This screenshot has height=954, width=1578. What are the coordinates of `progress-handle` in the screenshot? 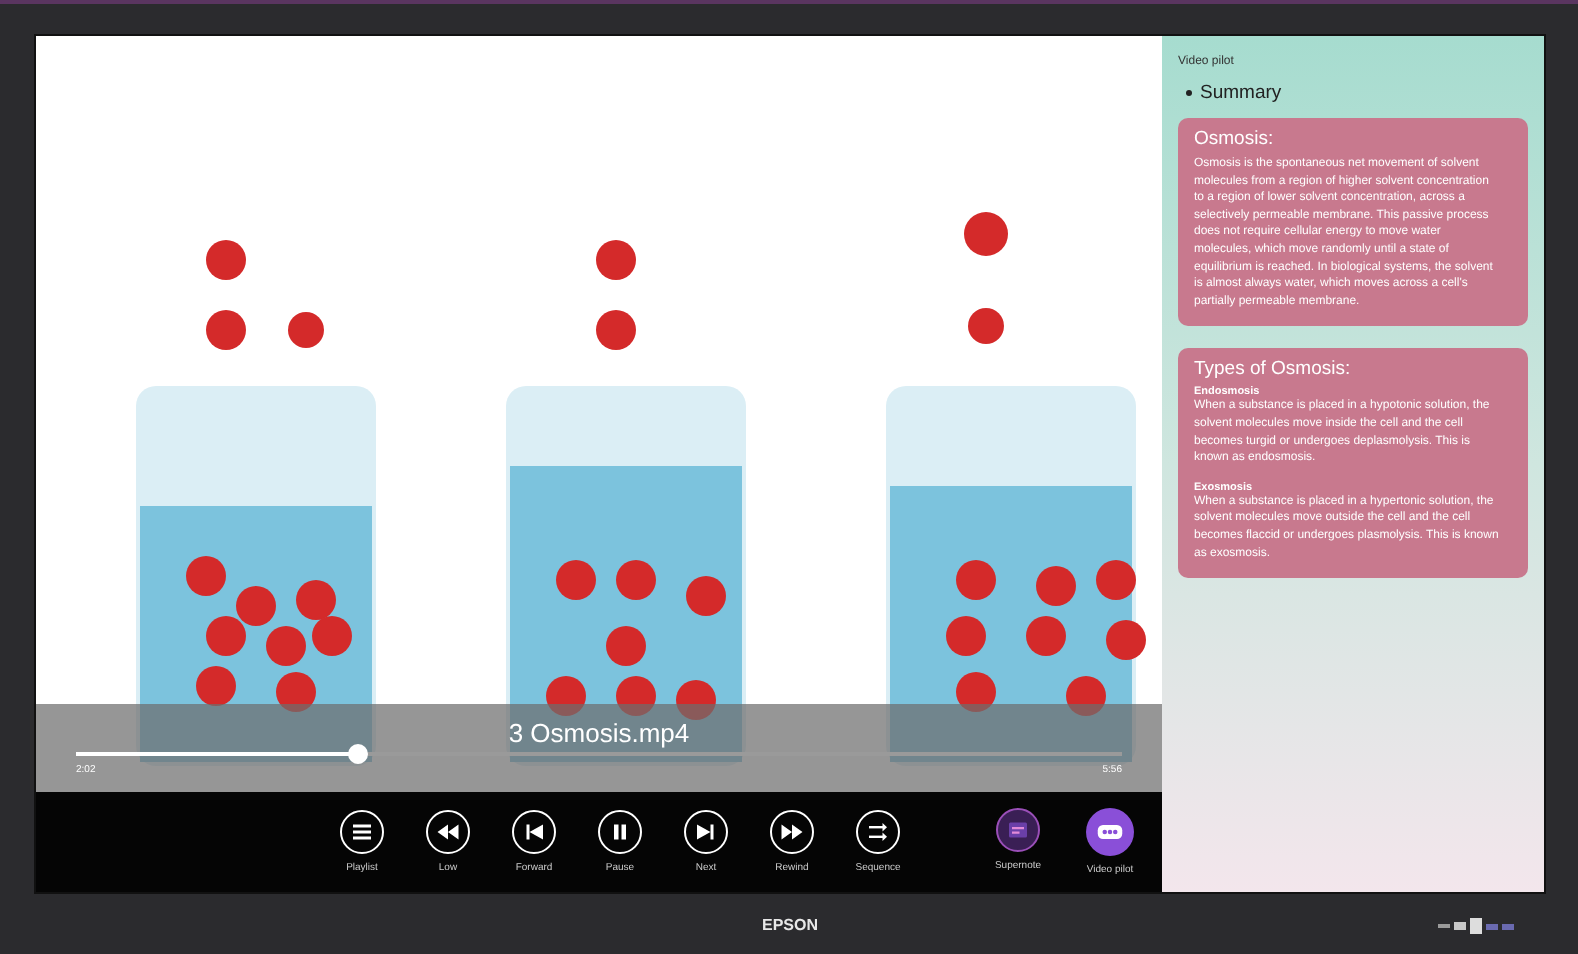 It's located at (358, 754).